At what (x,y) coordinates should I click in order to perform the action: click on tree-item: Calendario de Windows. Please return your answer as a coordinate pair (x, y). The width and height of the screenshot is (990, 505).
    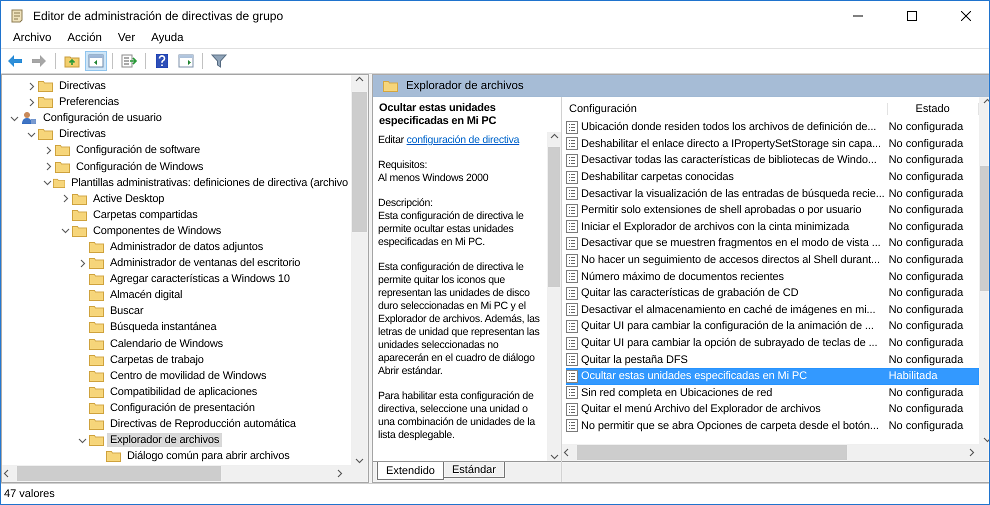
    Looking at the image, I should click on (166, 343).